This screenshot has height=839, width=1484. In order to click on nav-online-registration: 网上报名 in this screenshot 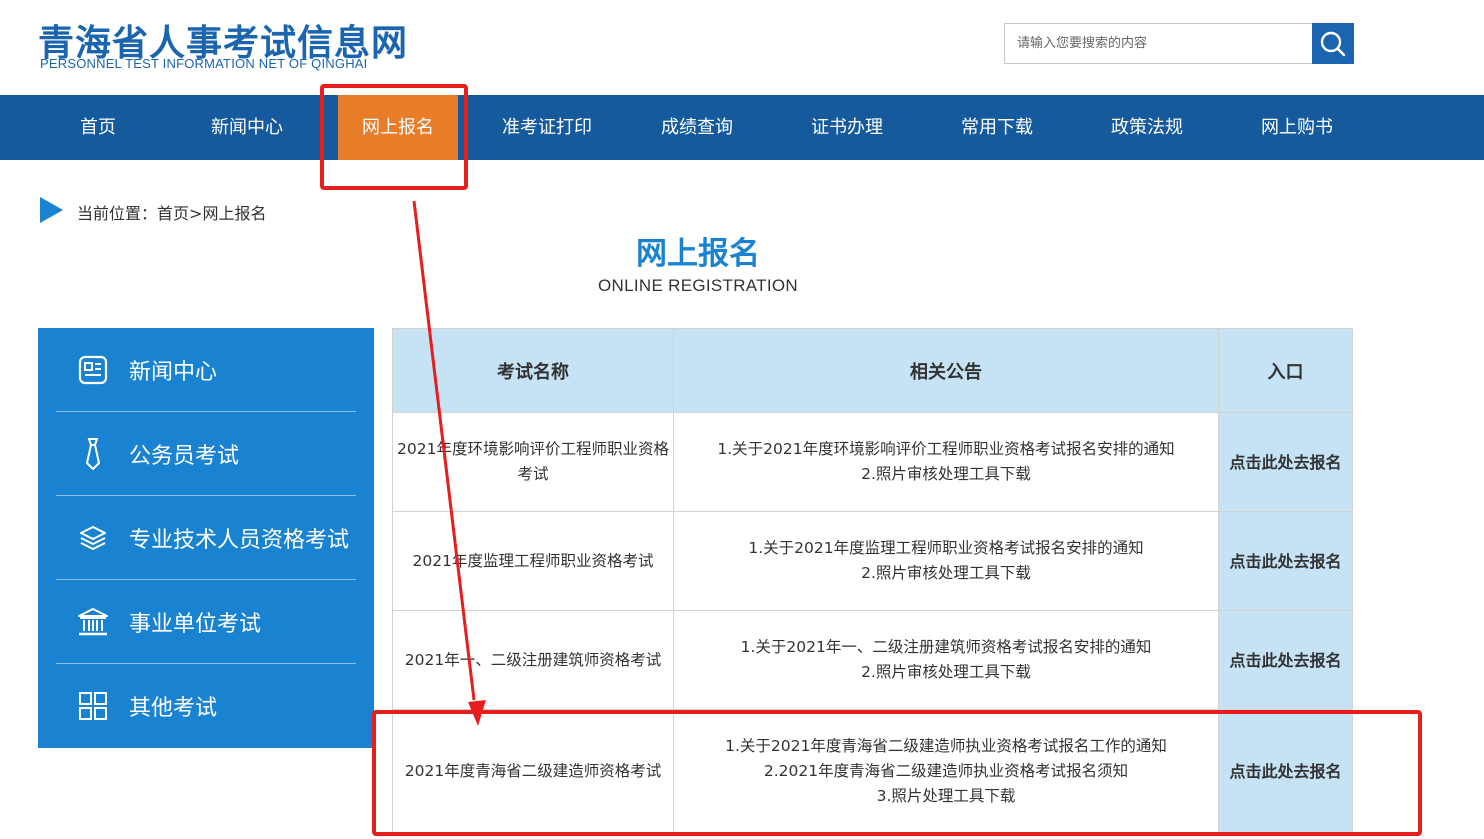, I will do `click(398, 127)`.